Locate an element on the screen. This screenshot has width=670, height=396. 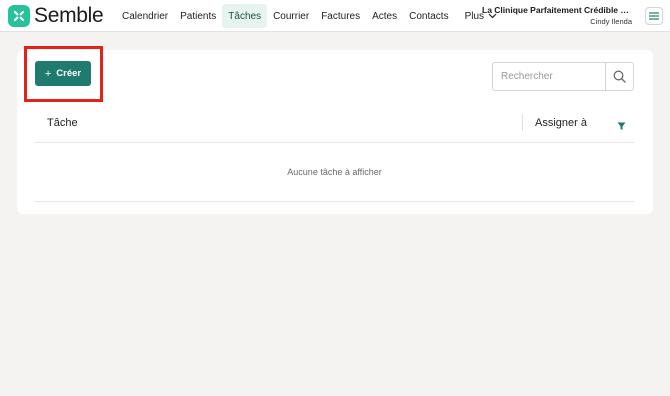
create-task-button: + Créer is located at coordinates (63, 73).